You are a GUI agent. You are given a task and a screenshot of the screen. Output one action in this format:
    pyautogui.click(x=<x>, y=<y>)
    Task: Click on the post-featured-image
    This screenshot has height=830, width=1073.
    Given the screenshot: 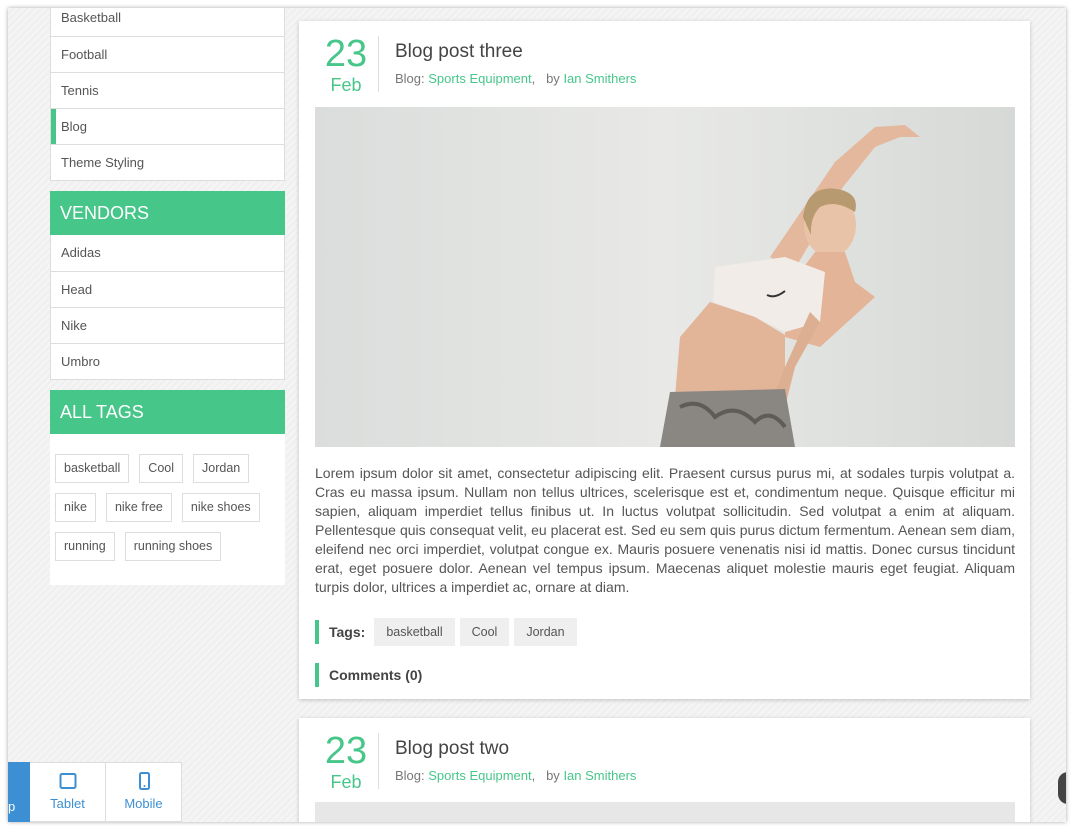 What is the action you would take?
    pyautogui.click(x=665, y=812)
    